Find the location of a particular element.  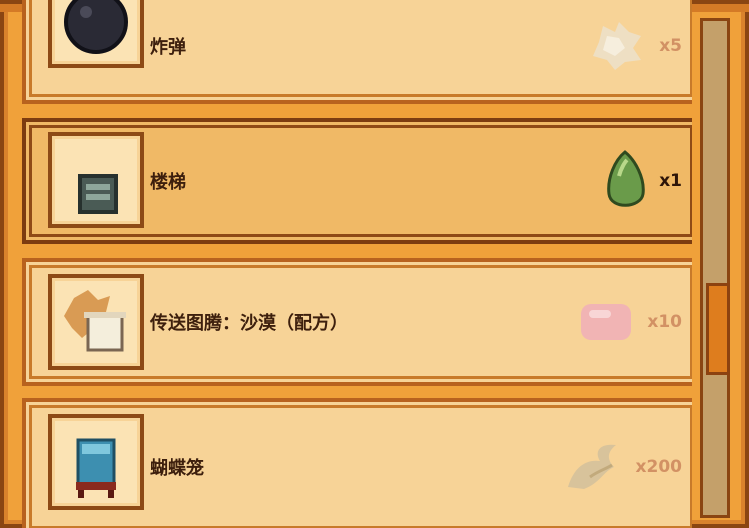

warp-totem-recipe-icon is located at coordinates (95, 321).